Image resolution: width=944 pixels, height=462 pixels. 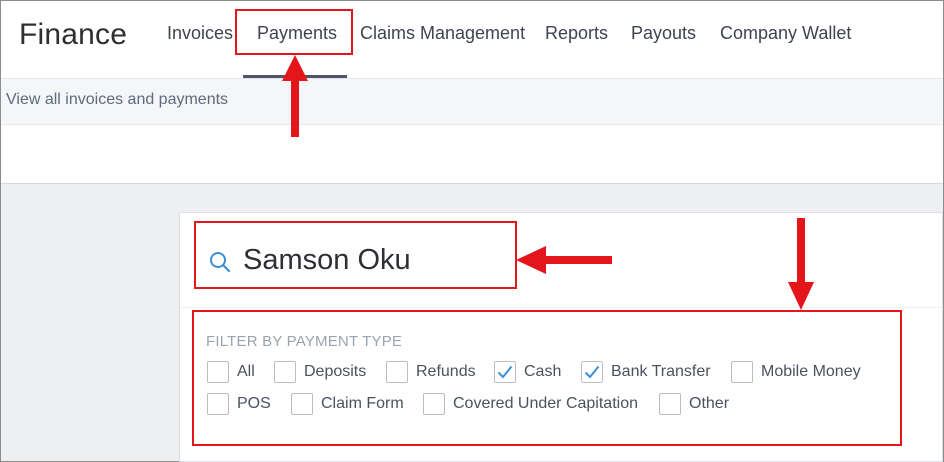 I want to click on page-description: View all invoices and payments, so click(x=117, y=99).